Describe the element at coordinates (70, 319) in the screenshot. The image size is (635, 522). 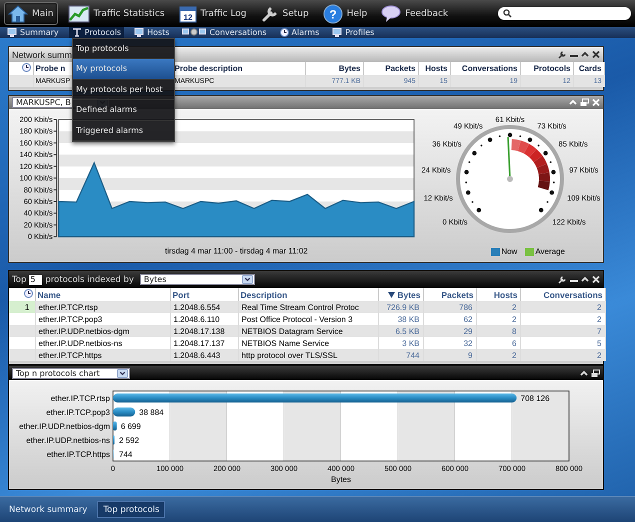
I see `table-cell: ether.IP.TCP.pop3` at that location.